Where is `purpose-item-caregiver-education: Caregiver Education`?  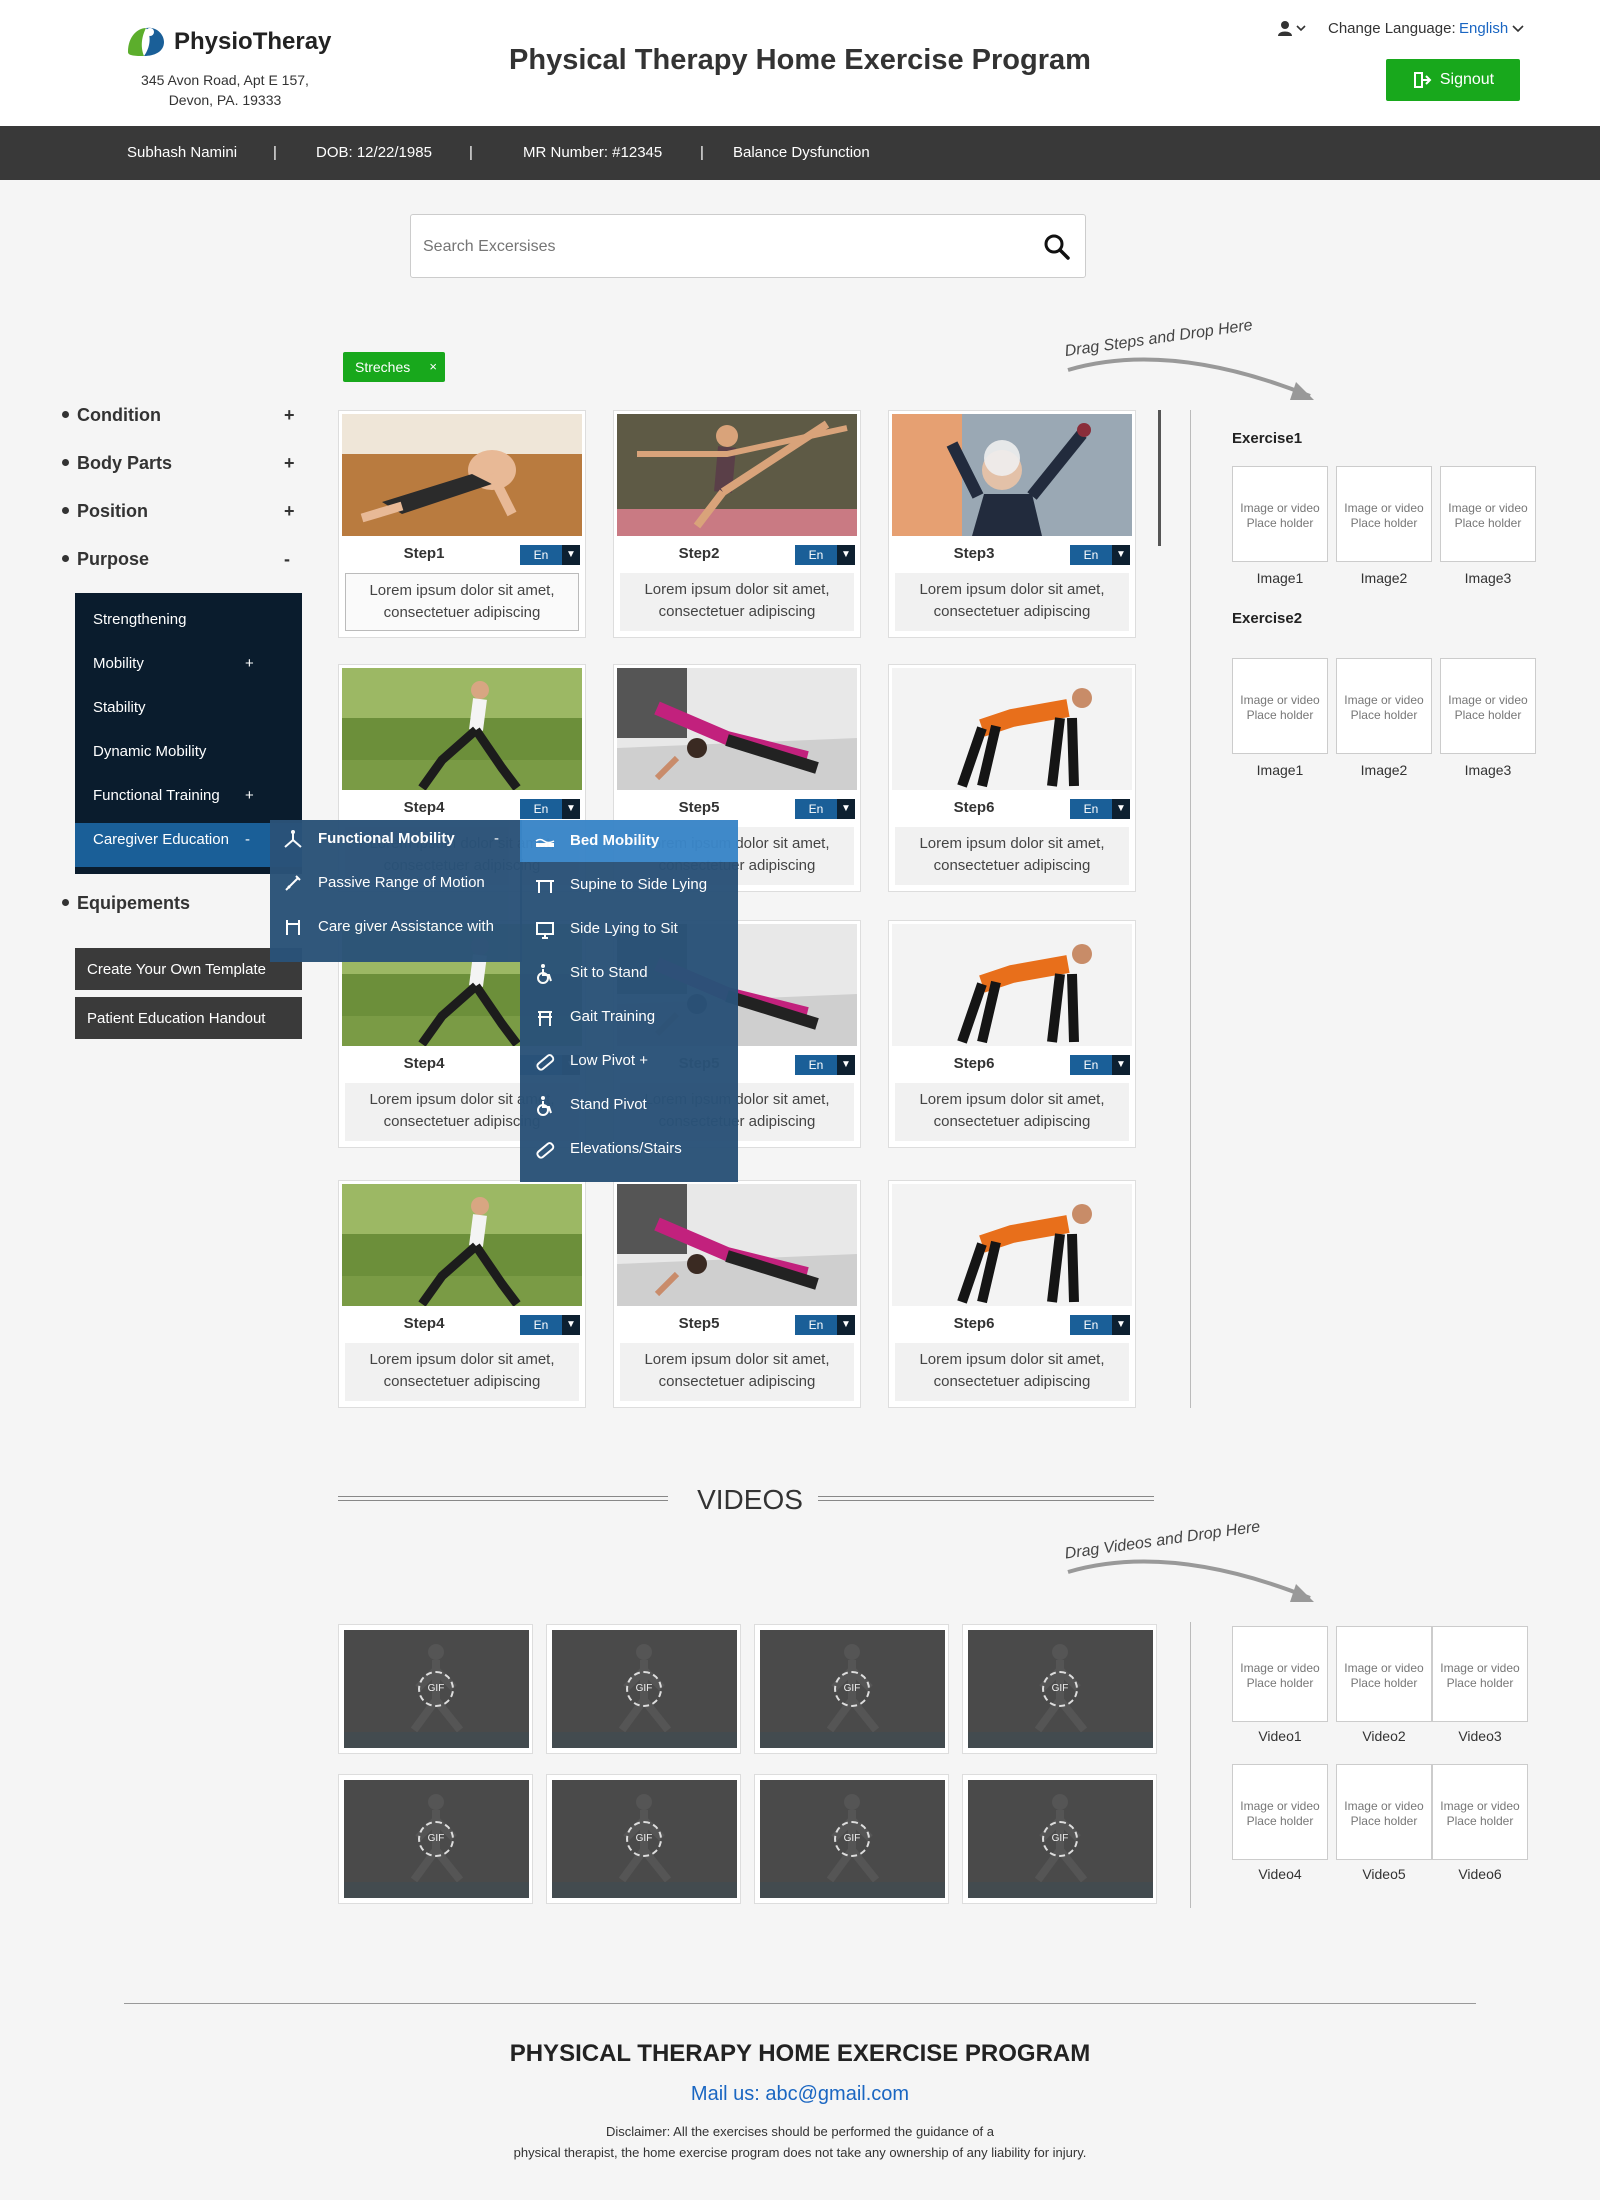 purpose-item-caregiver-education: Caregiver Education is located at coordinates (161, 839).